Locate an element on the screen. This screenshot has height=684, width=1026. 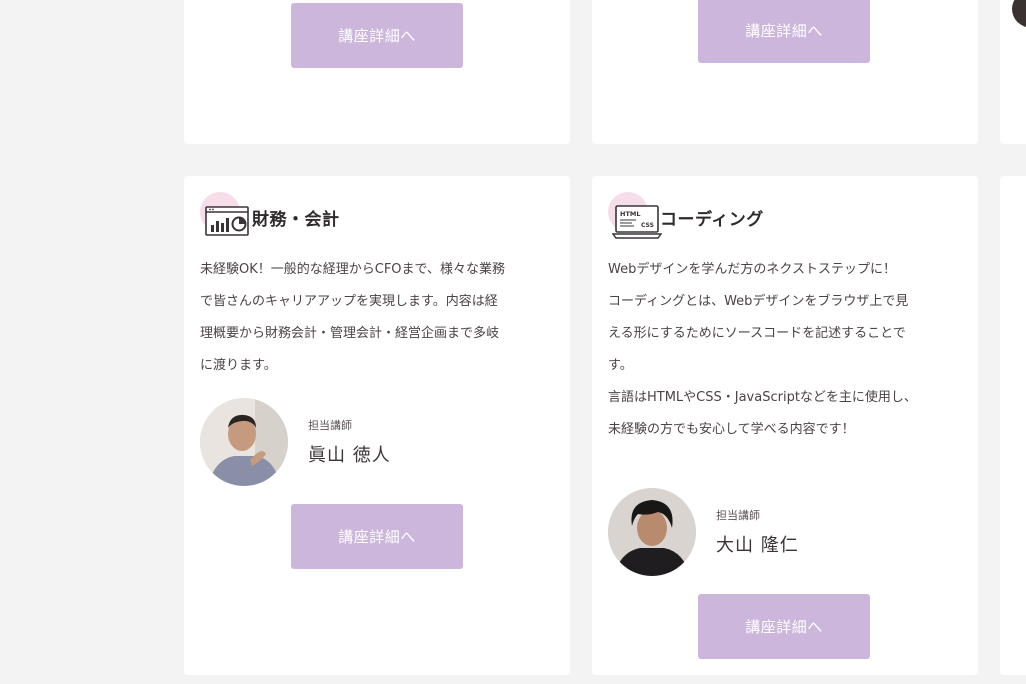
svg-text: CSS is located at coordinates (647, 225).